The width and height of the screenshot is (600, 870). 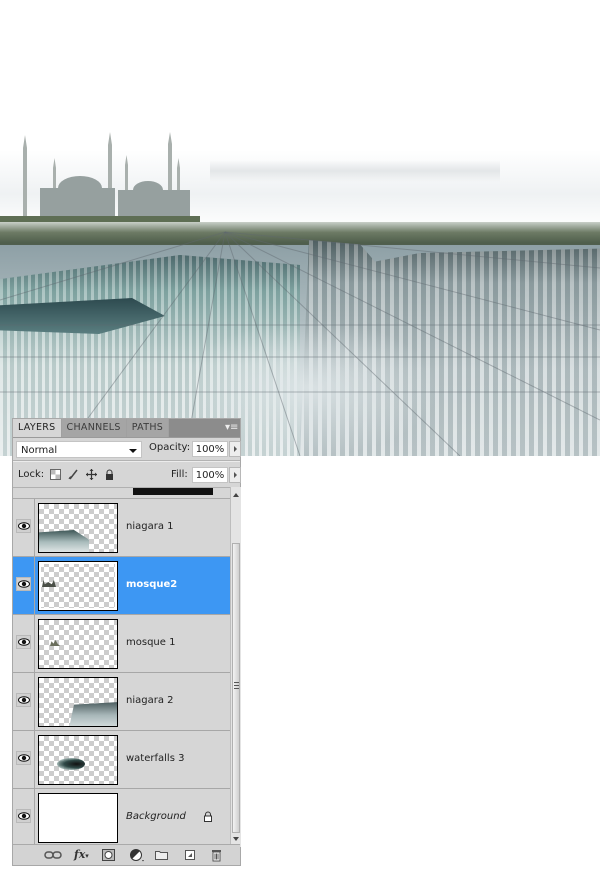 I want to click on opacity-label: Opacity:, so click(x=170, y=447).